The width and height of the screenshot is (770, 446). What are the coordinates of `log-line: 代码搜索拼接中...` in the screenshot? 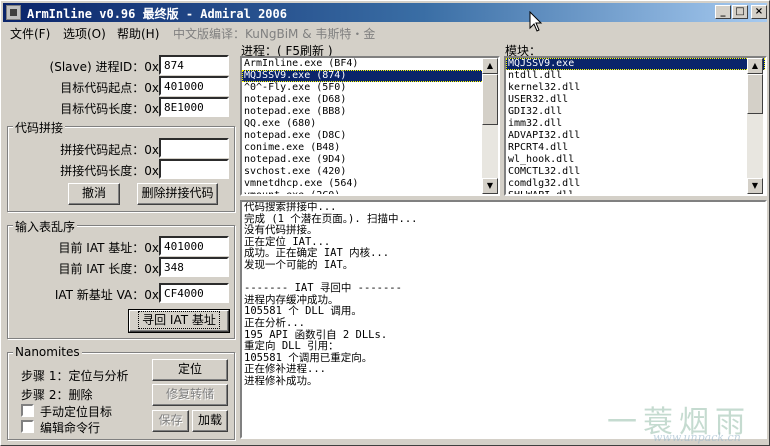 It's located at (290, 207).